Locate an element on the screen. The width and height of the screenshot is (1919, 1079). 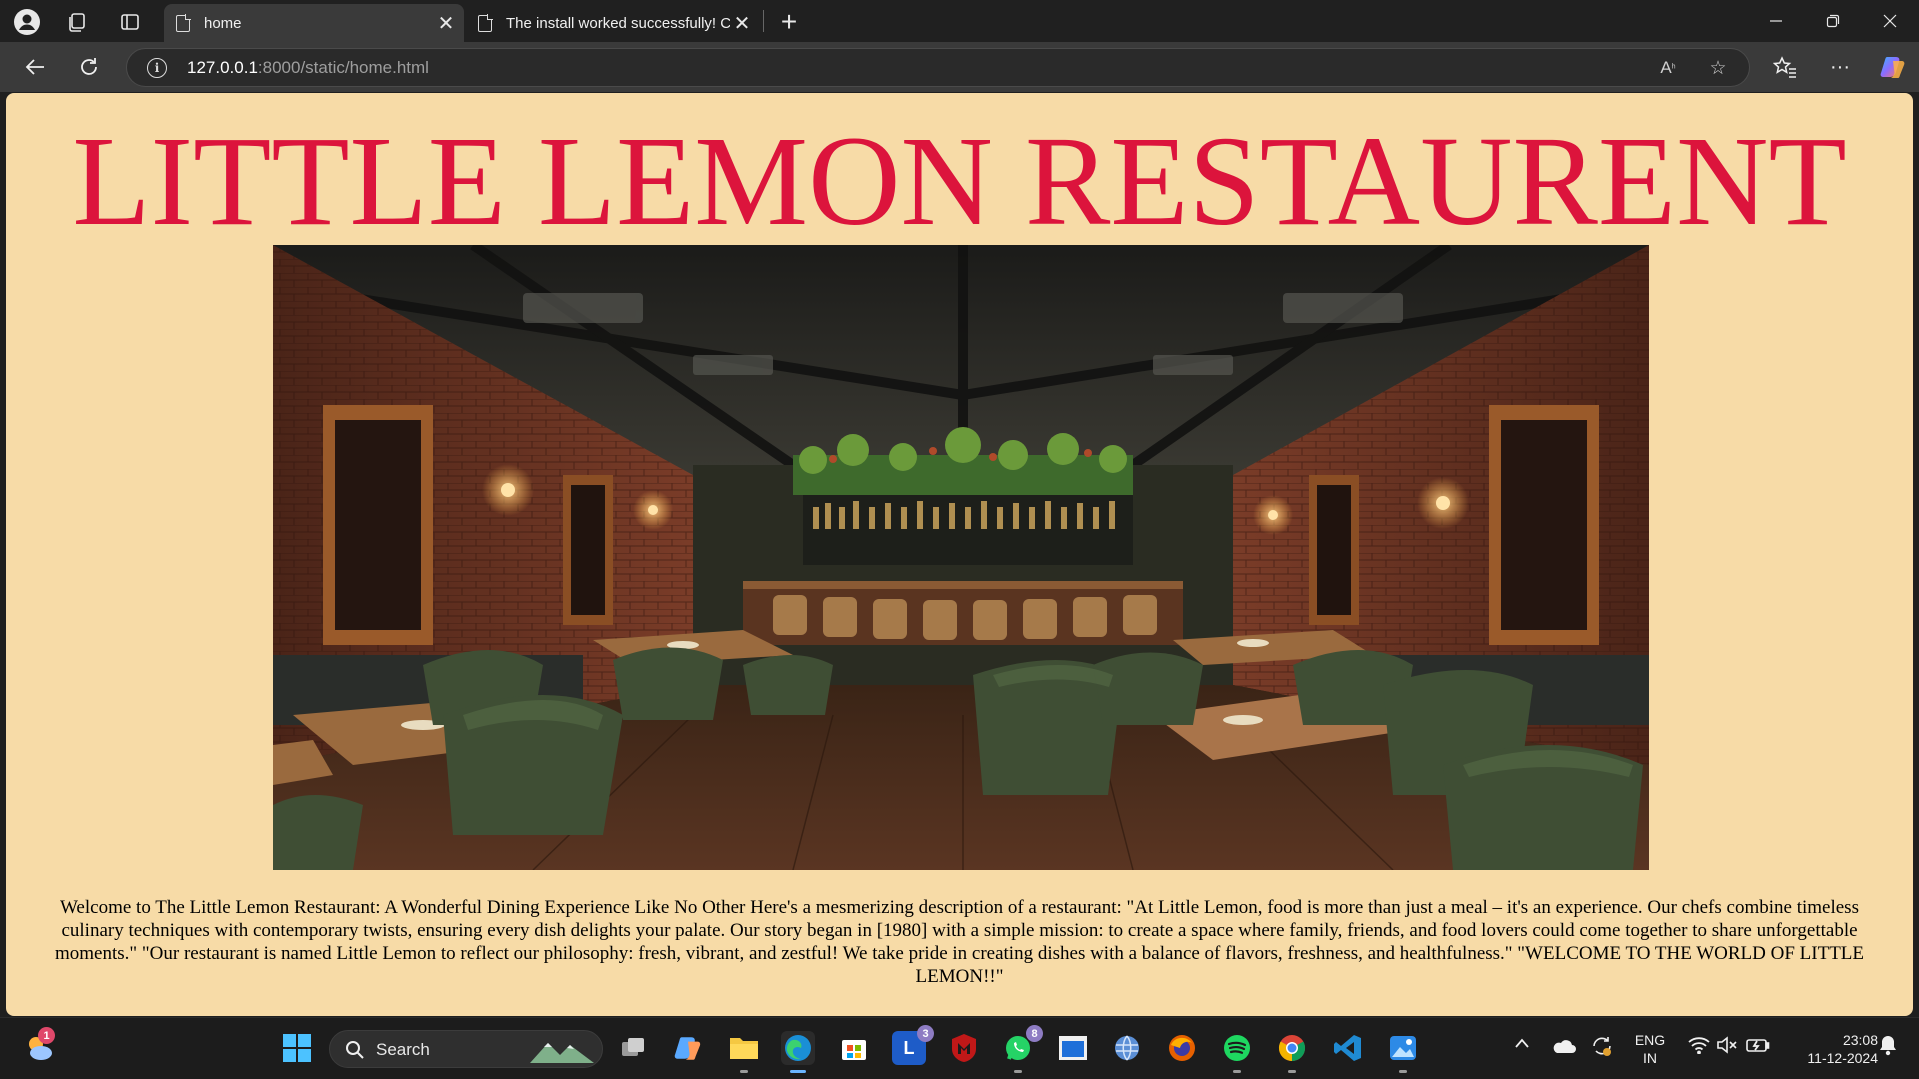
read-aloud-icon: Aʰ is located at coordinates (1668, 68).